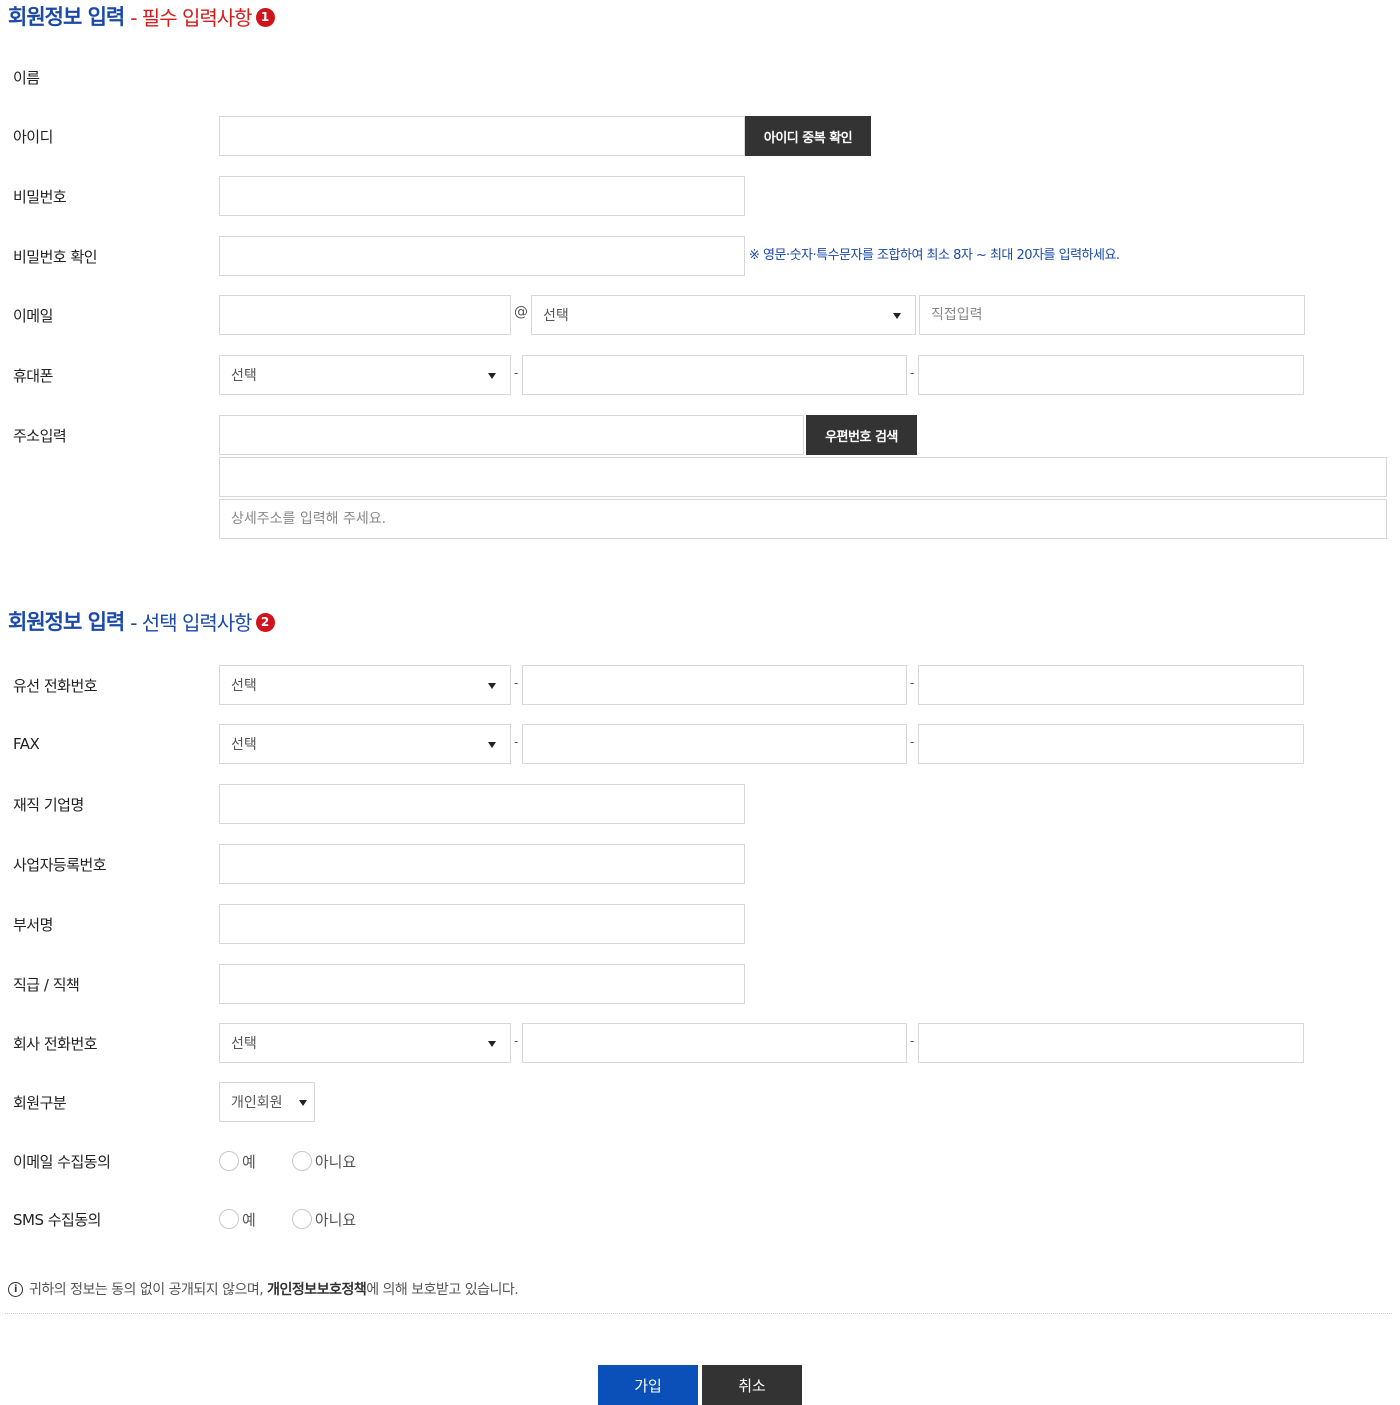  What do you see at coordinates (40, 1102) in the screenshot?
I see `member-type-label: 회원구분` at bounding box center [40, 1102].